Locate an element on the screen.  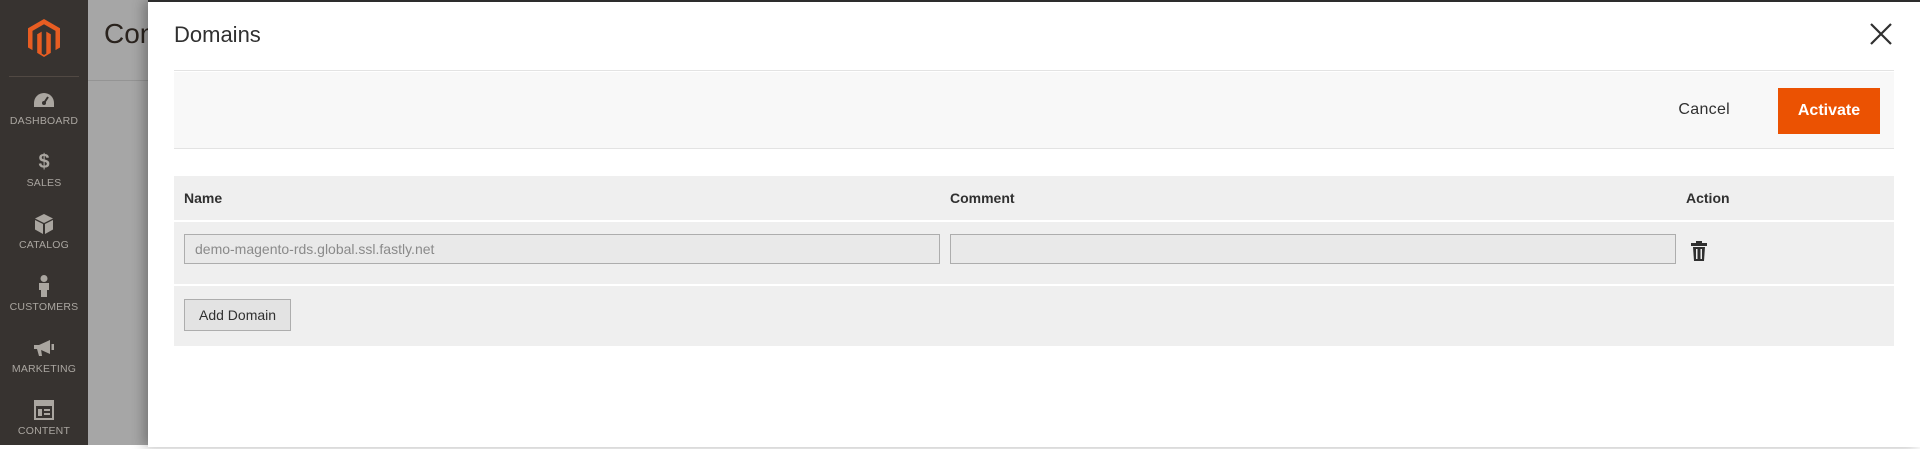
box-icon is located at coordinates (44, 224).